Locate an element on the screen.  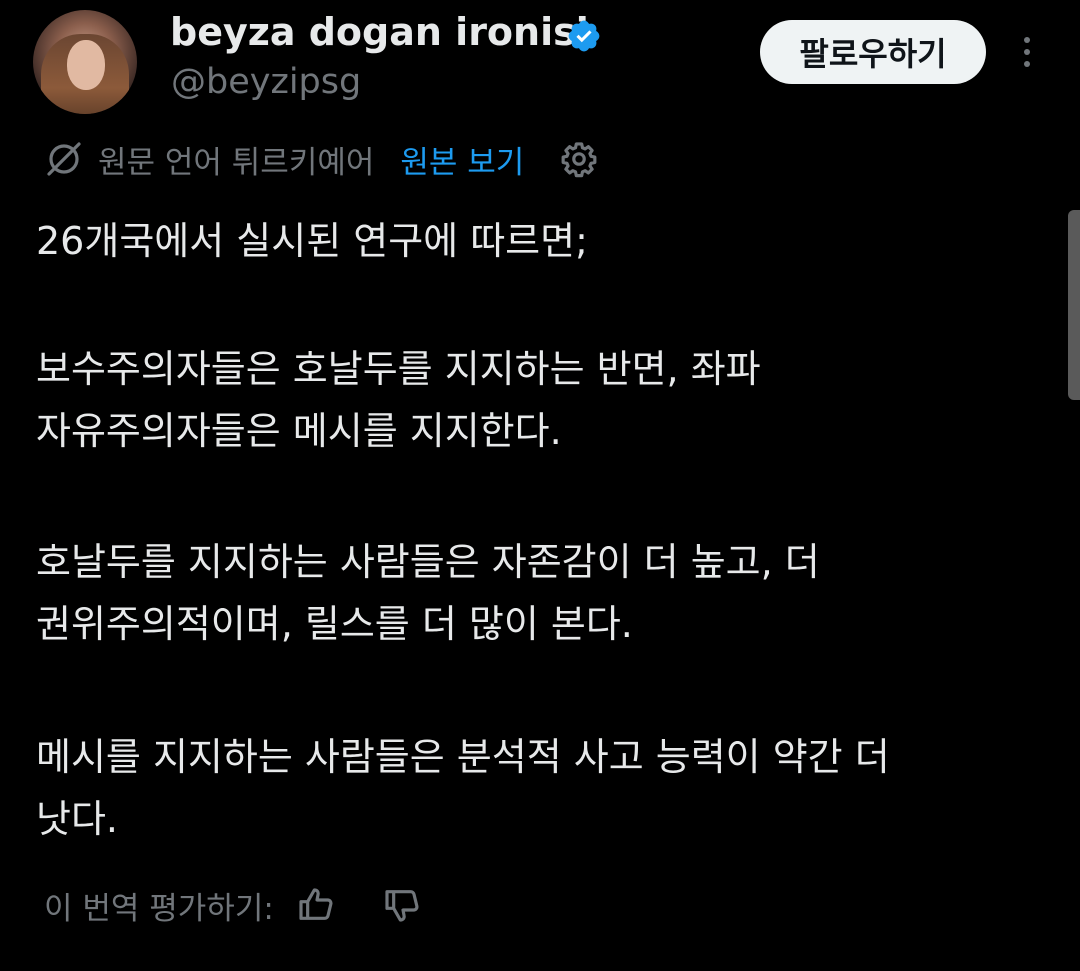
avatar is located at coordinates (85, 62).